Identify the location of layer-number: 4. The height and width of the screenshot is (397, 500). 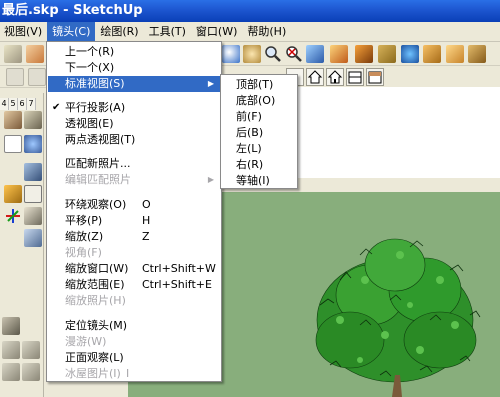
(4, 104).